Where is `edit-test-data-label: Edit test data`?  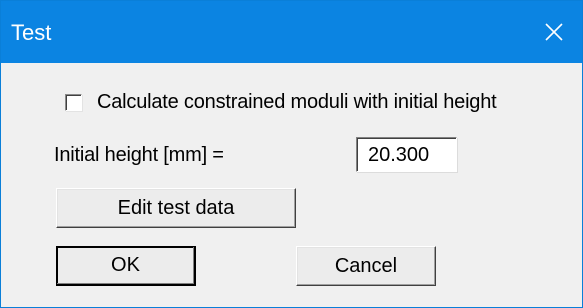
edit-test-data-label: Edit test data is located at coordinates (176, 207).